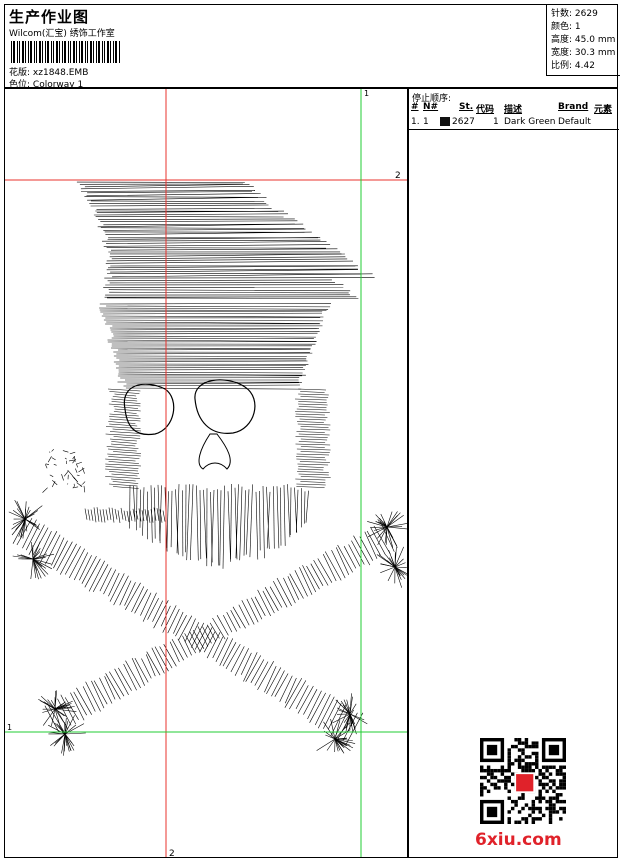  I want to click on color-swatch, so click(445, 121).